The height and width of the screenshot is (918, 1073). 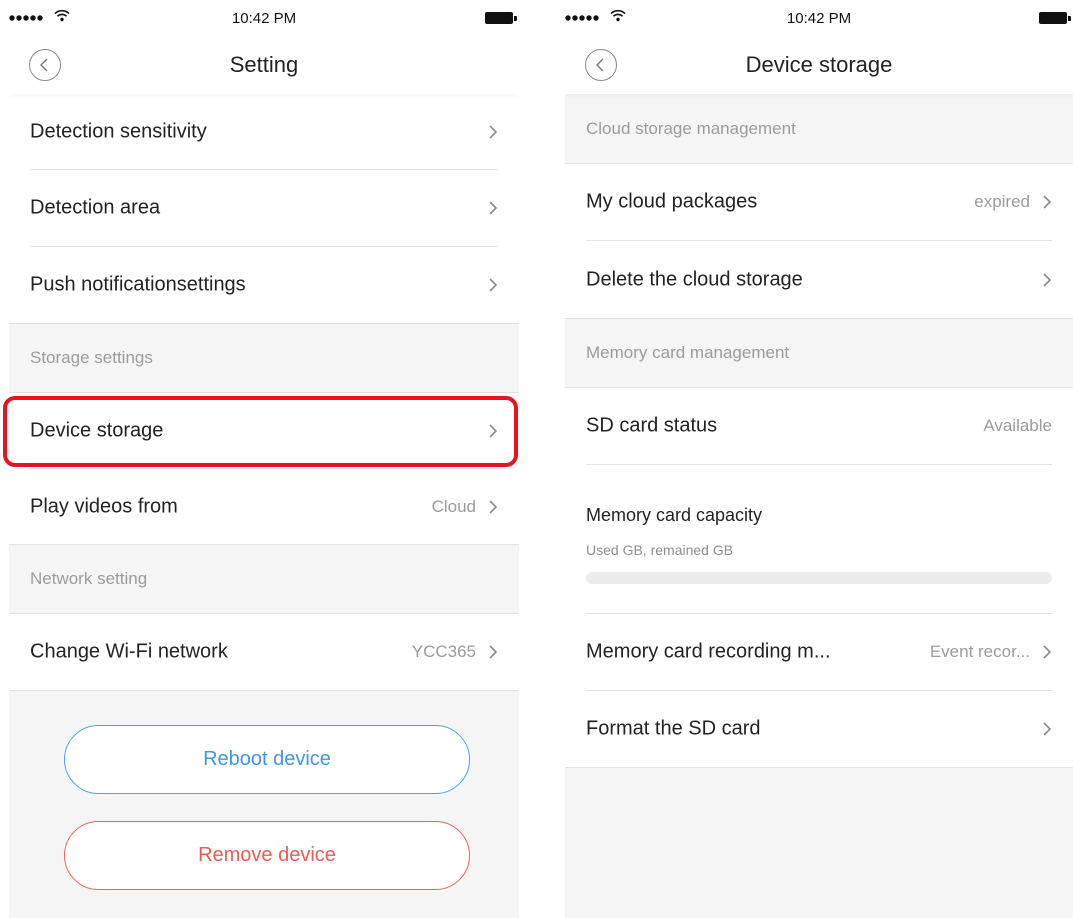 What do you see at coordinates (264, 506) in the screenshot?
I see `play-videos-from-item: Play videos from Cloud` at bounding box center [264, 506].